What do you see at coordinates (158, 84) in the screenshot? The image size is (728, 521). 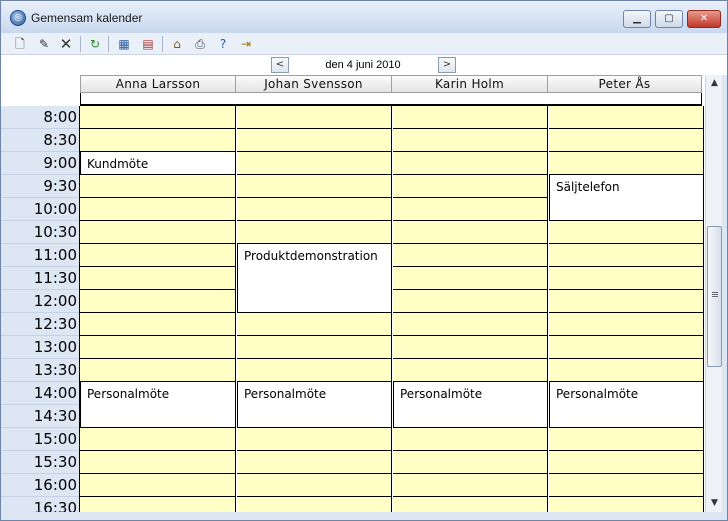 I see `column-header-1: Anna Larsson` at bounding box center [158, 84].